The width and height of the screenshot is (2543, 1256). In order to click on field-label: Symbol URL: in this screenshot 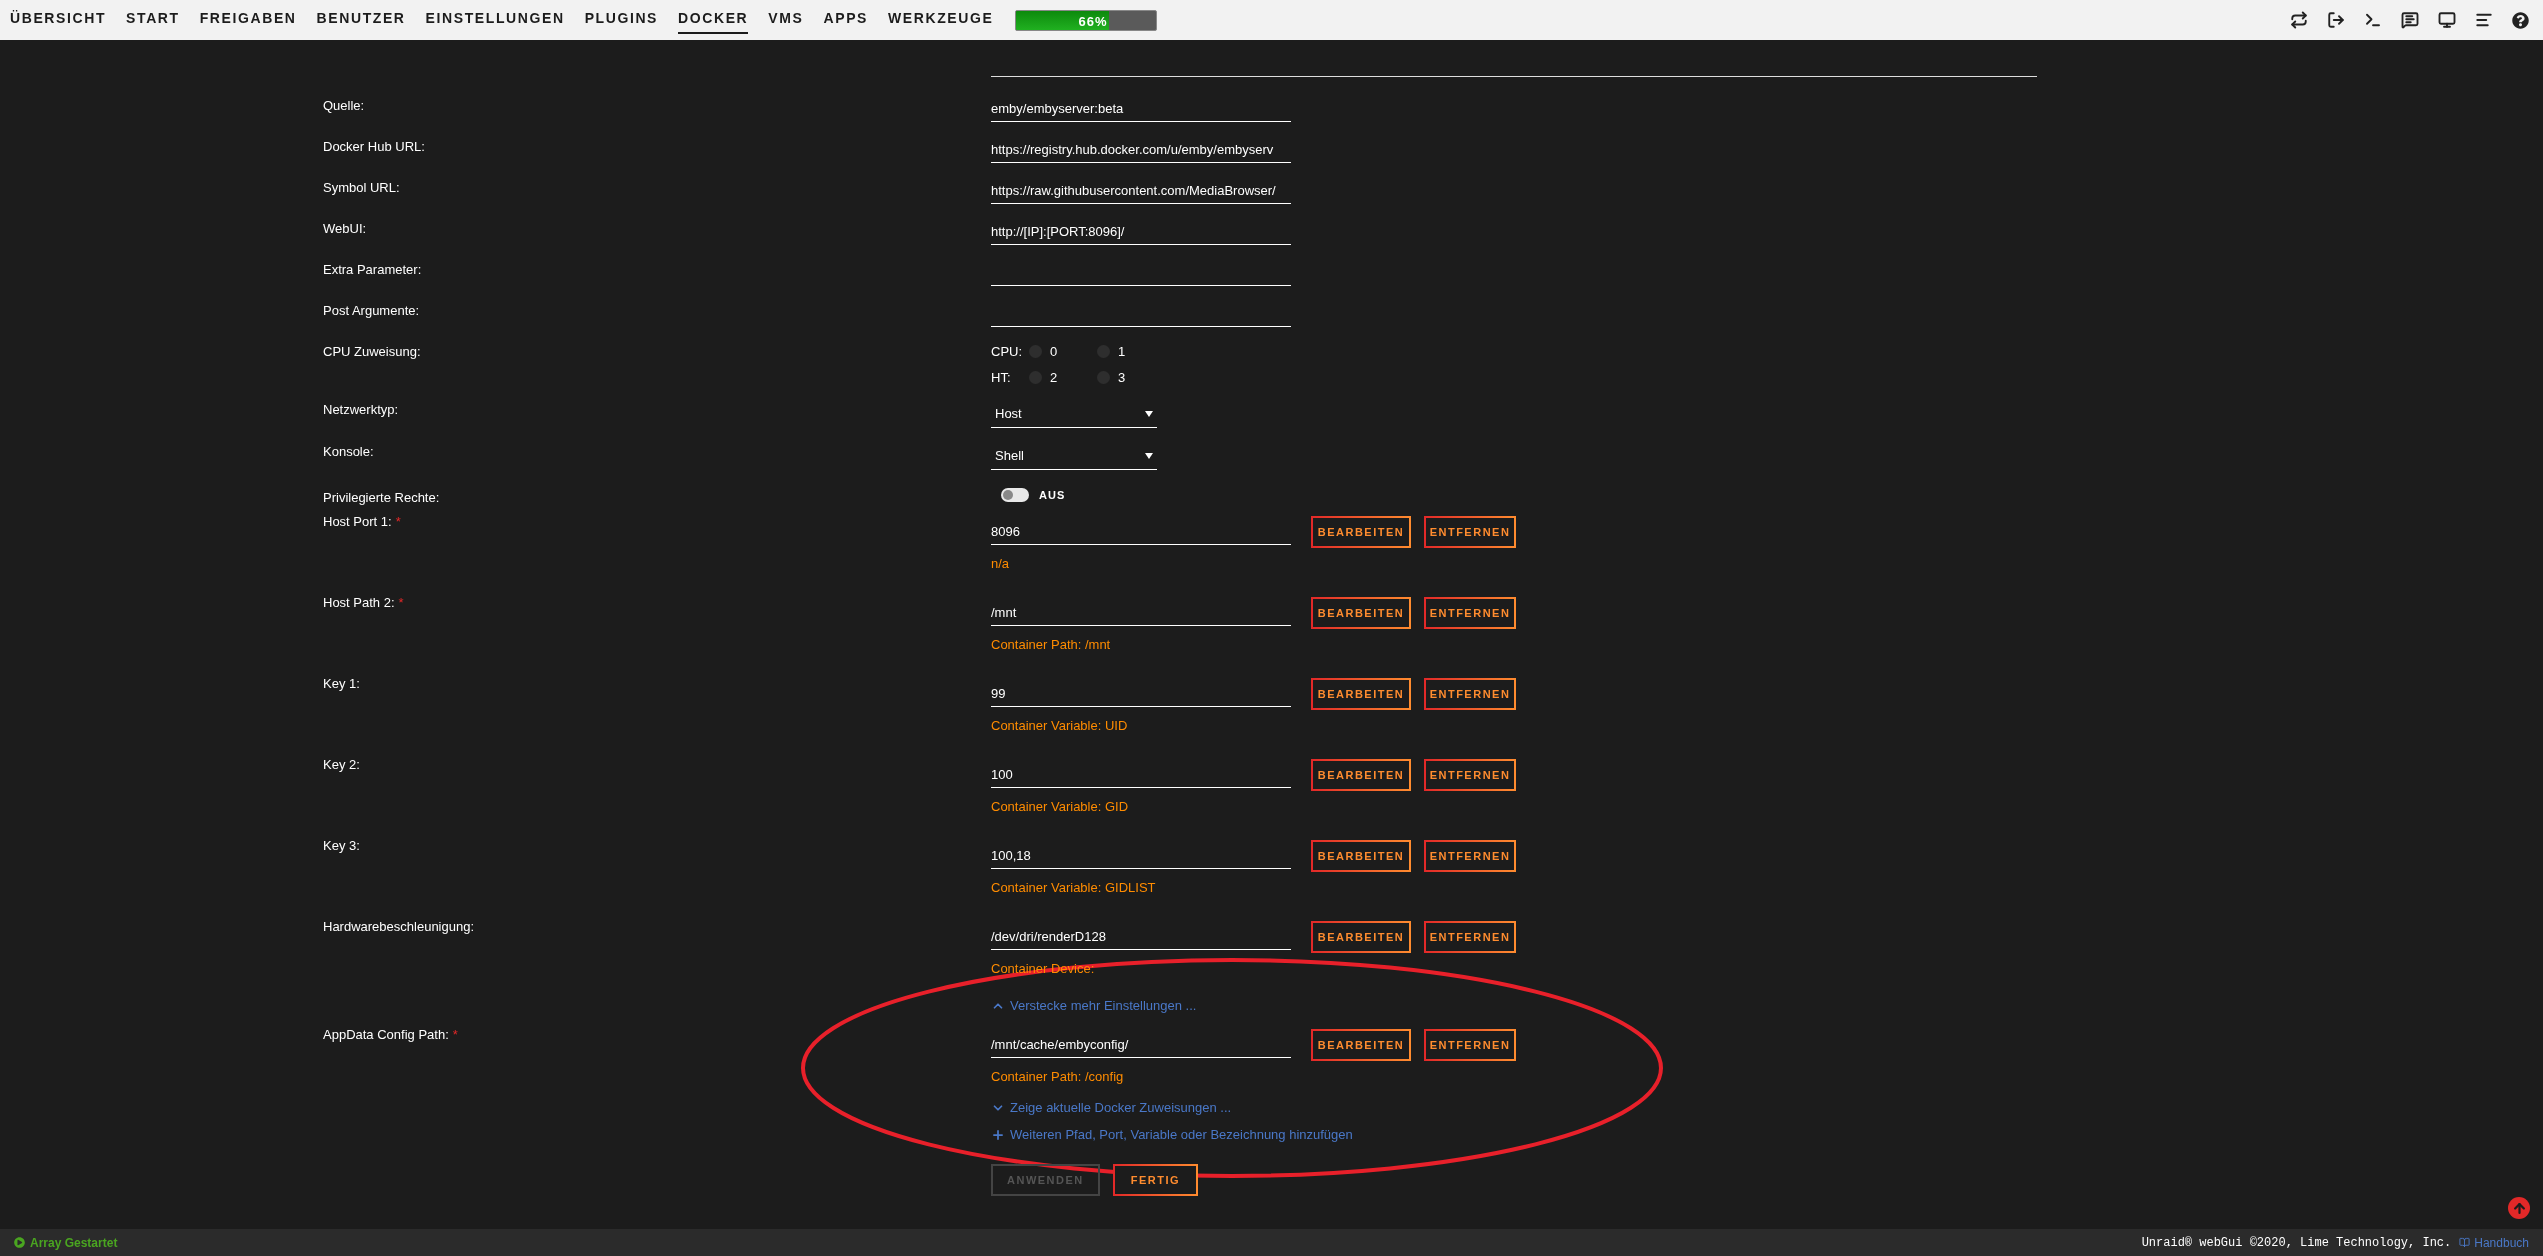, I will do `click(361, 188)`.